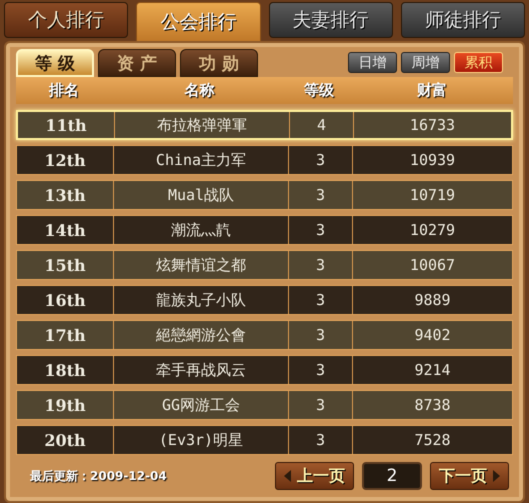 The width and height of the screenshot is (529, 503). What do you see at coordinates (65, 195) in the screenshot?
I see `table-cell-text: 13th` at bounding box center [65, 195].